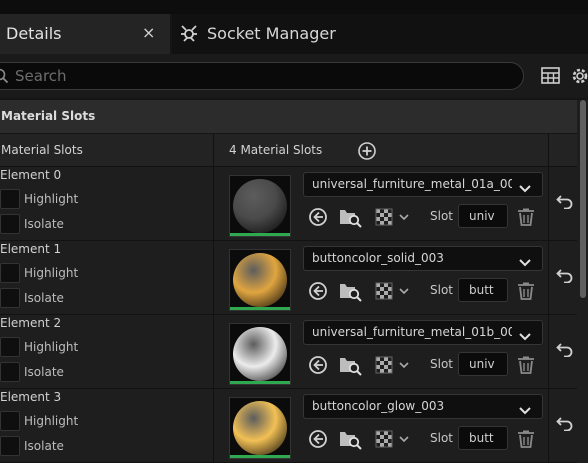  I want to click on material-name: universal_furniture_metal_01a_003, so click(412, 184).